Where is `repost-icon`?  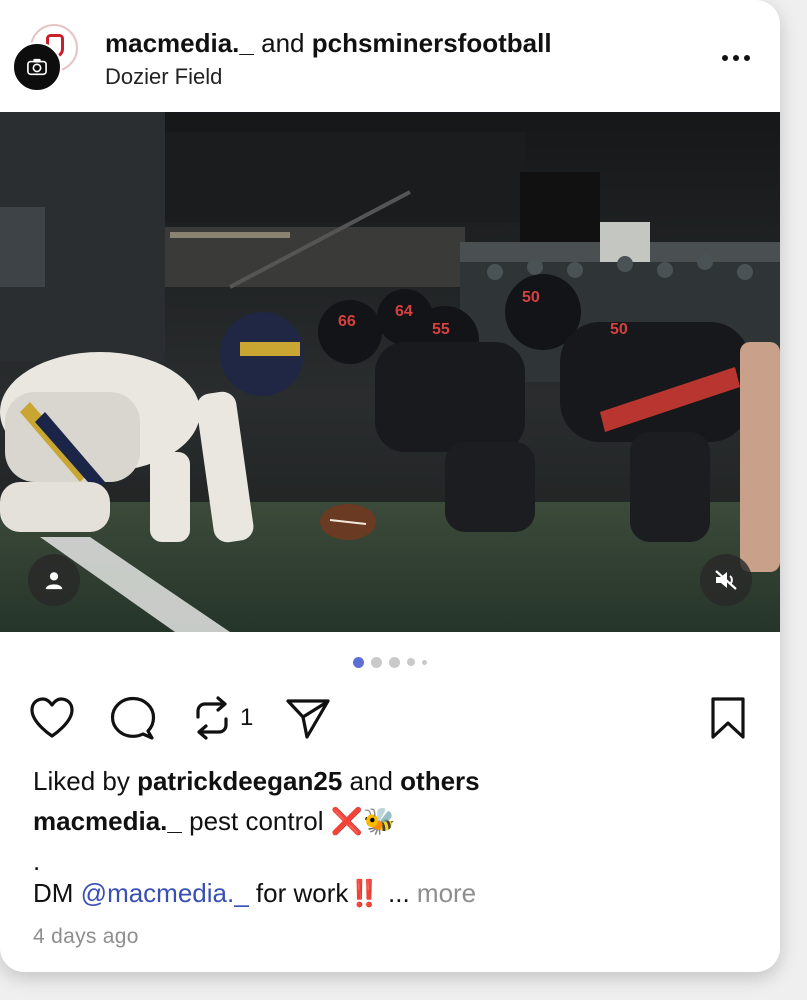 repost-icon is located at coordinates (212, 718).